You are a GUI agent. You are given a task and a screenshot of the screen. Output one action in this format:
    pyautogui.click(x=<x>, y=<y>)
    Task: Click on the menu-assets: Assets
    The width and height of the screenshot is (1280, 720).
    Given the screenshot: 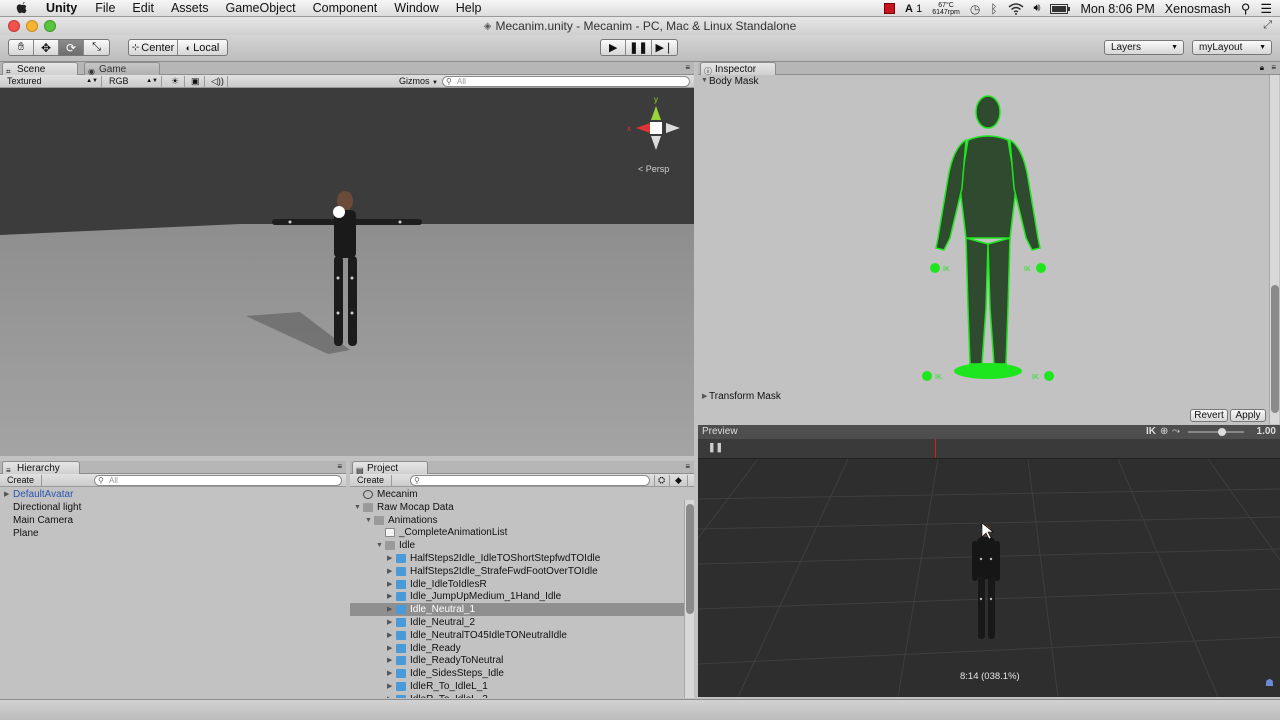 What is the action you would take?
    pyautogui.click(x=190, y=8)
    